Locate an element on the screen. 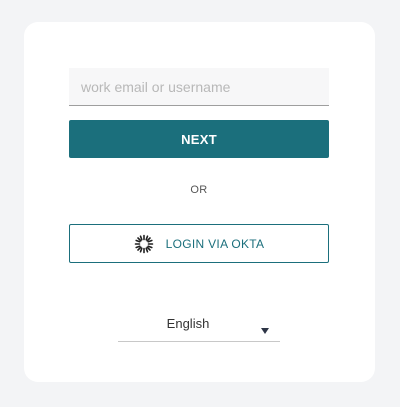  login-via-okta-button: LOGIN VIA OKTA is located at coordinates (199, 243).